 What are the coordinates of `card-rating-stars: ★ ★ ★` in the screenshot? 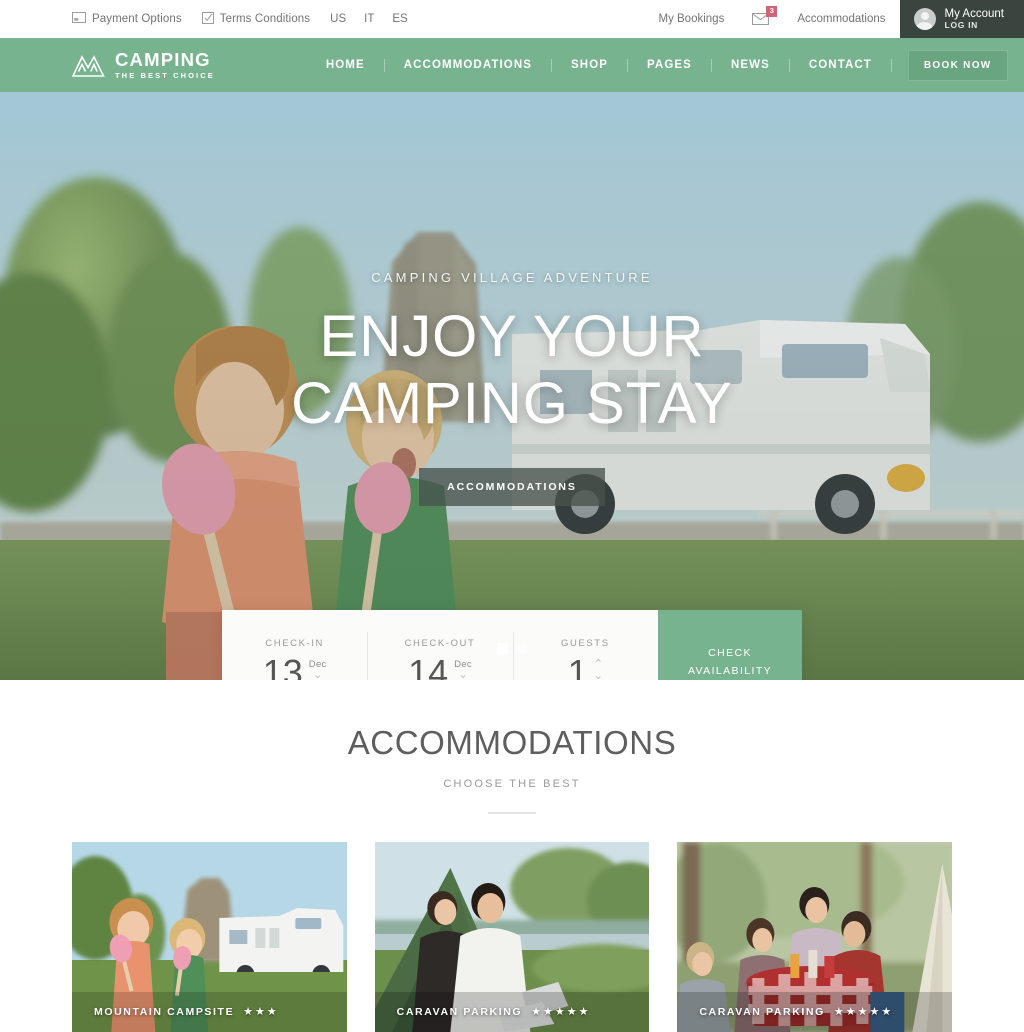 It's located at (260, 1011).